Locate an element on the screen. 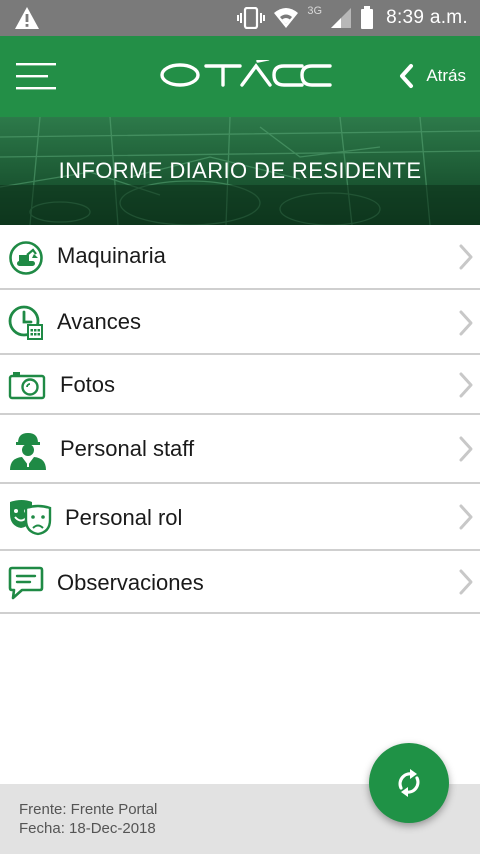 Image resolution: width=480 pixels, height=854 pixels. menu-item-label: Maquinaria is located at coordinates (111, 255).